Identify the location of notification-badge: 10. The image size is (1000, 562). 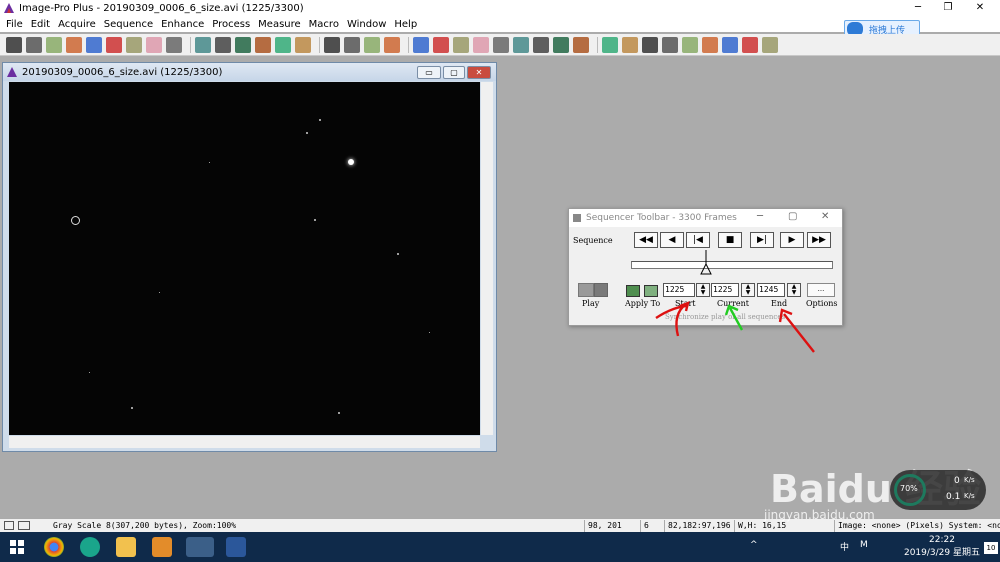
(991, 548).